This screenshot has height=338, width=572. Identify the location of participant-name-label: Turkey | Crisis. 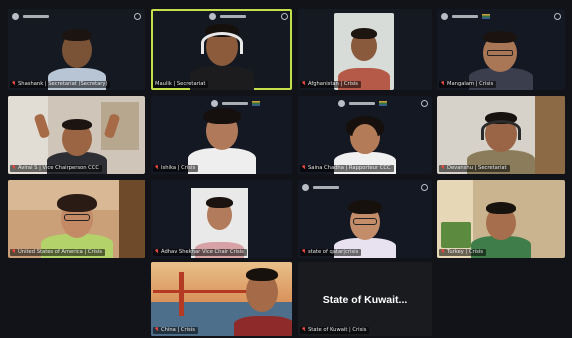
(462, 252).